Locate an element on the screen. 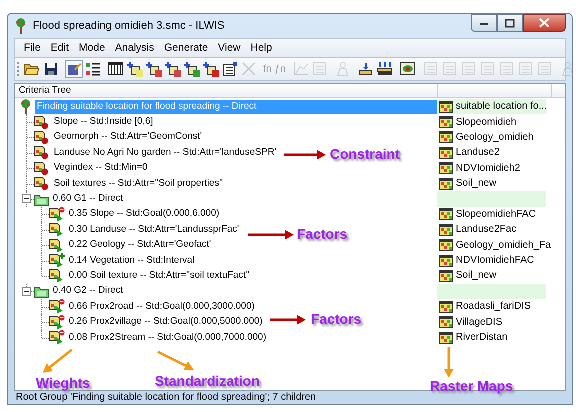  minimize-icon is located at coordinates (484, 23).